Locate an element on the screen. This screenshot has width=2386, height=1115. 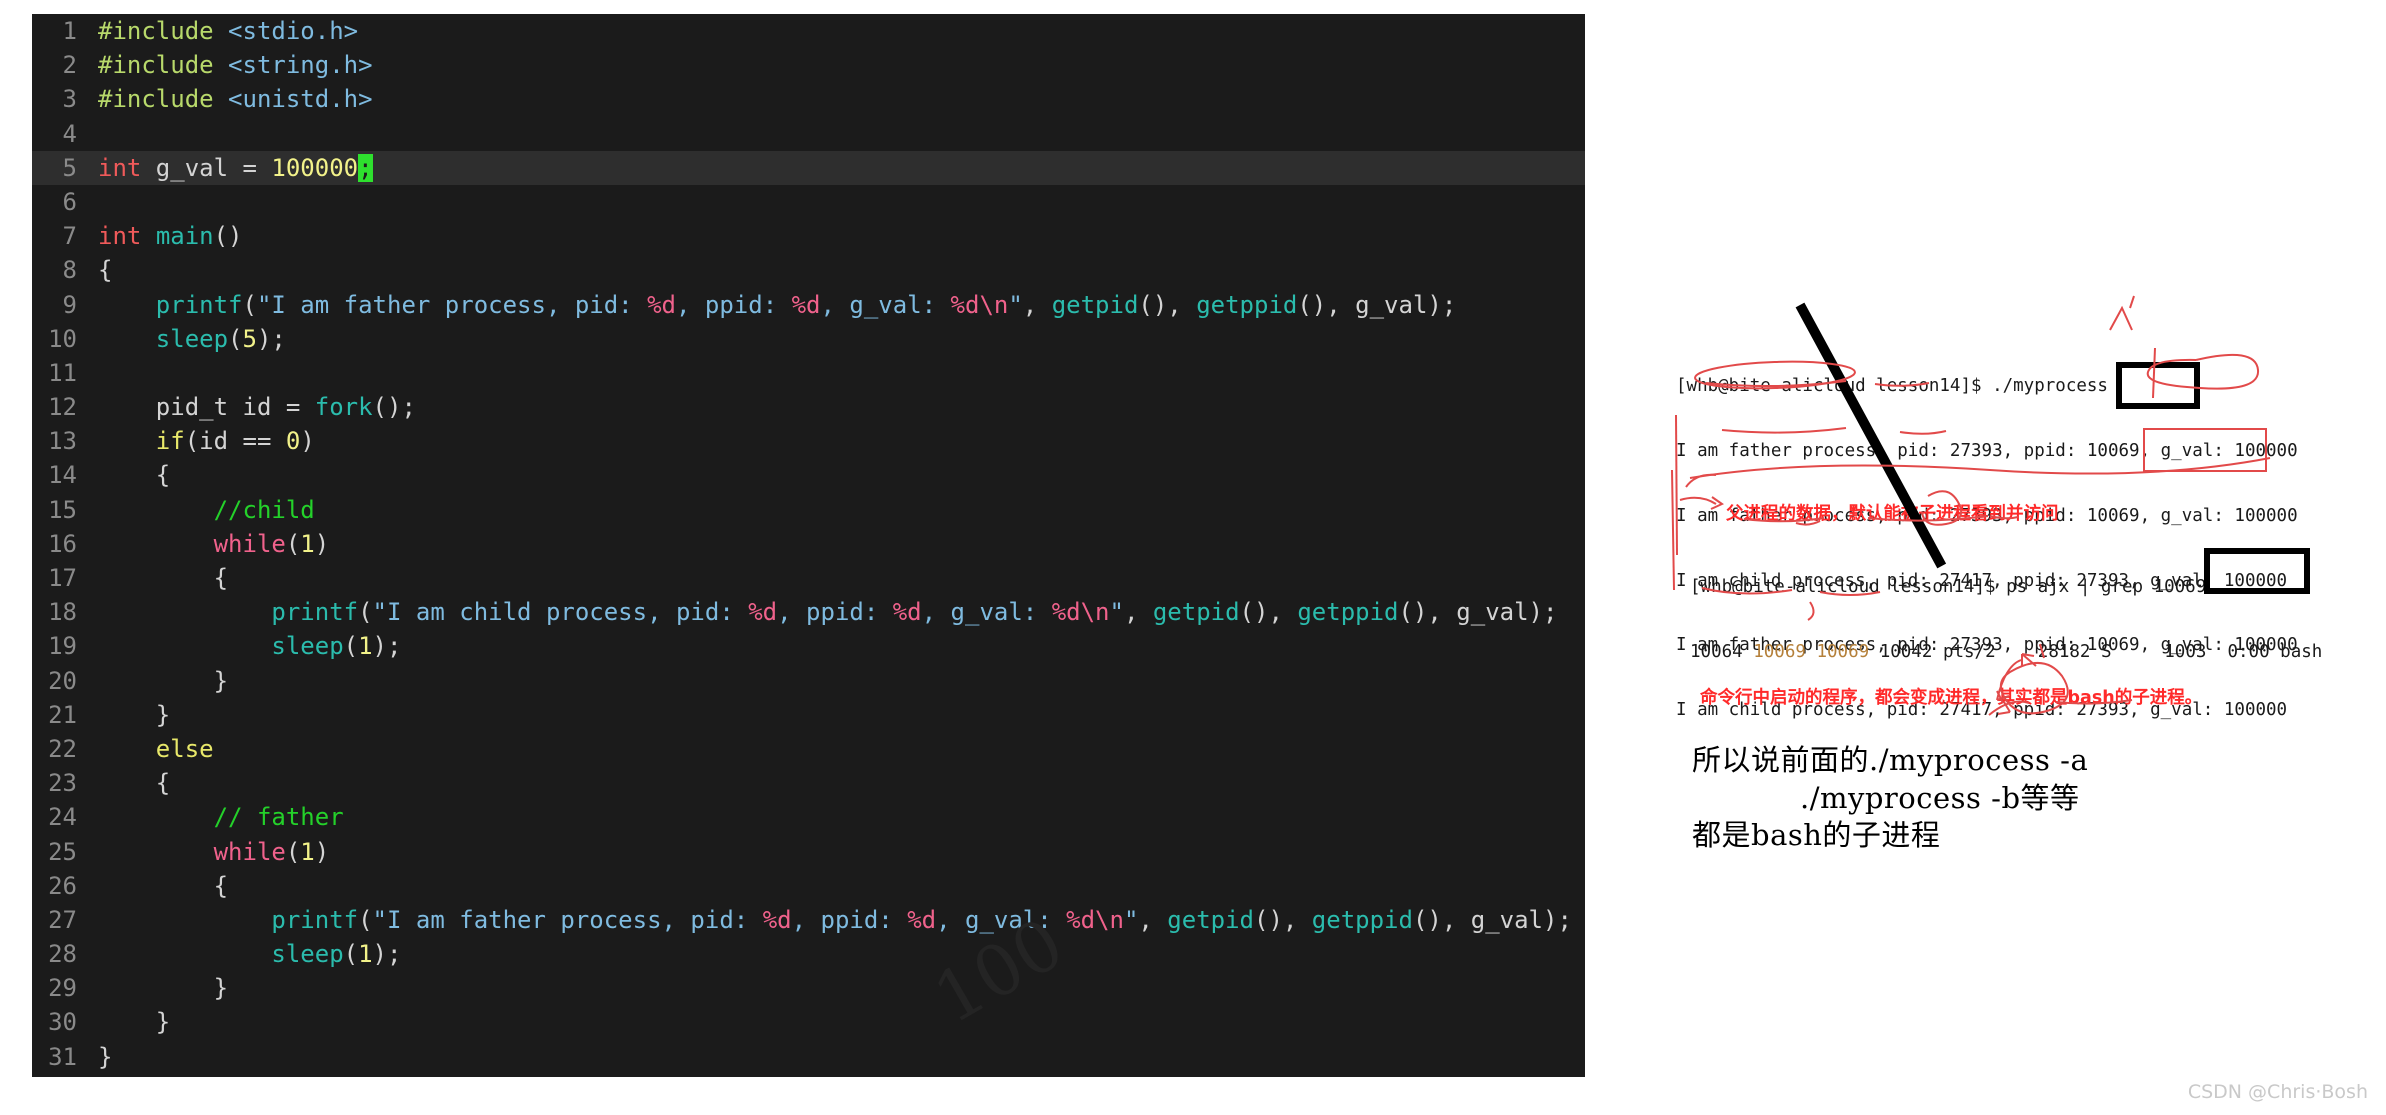
line-number: 31 is located at coordinates (62, 1056).